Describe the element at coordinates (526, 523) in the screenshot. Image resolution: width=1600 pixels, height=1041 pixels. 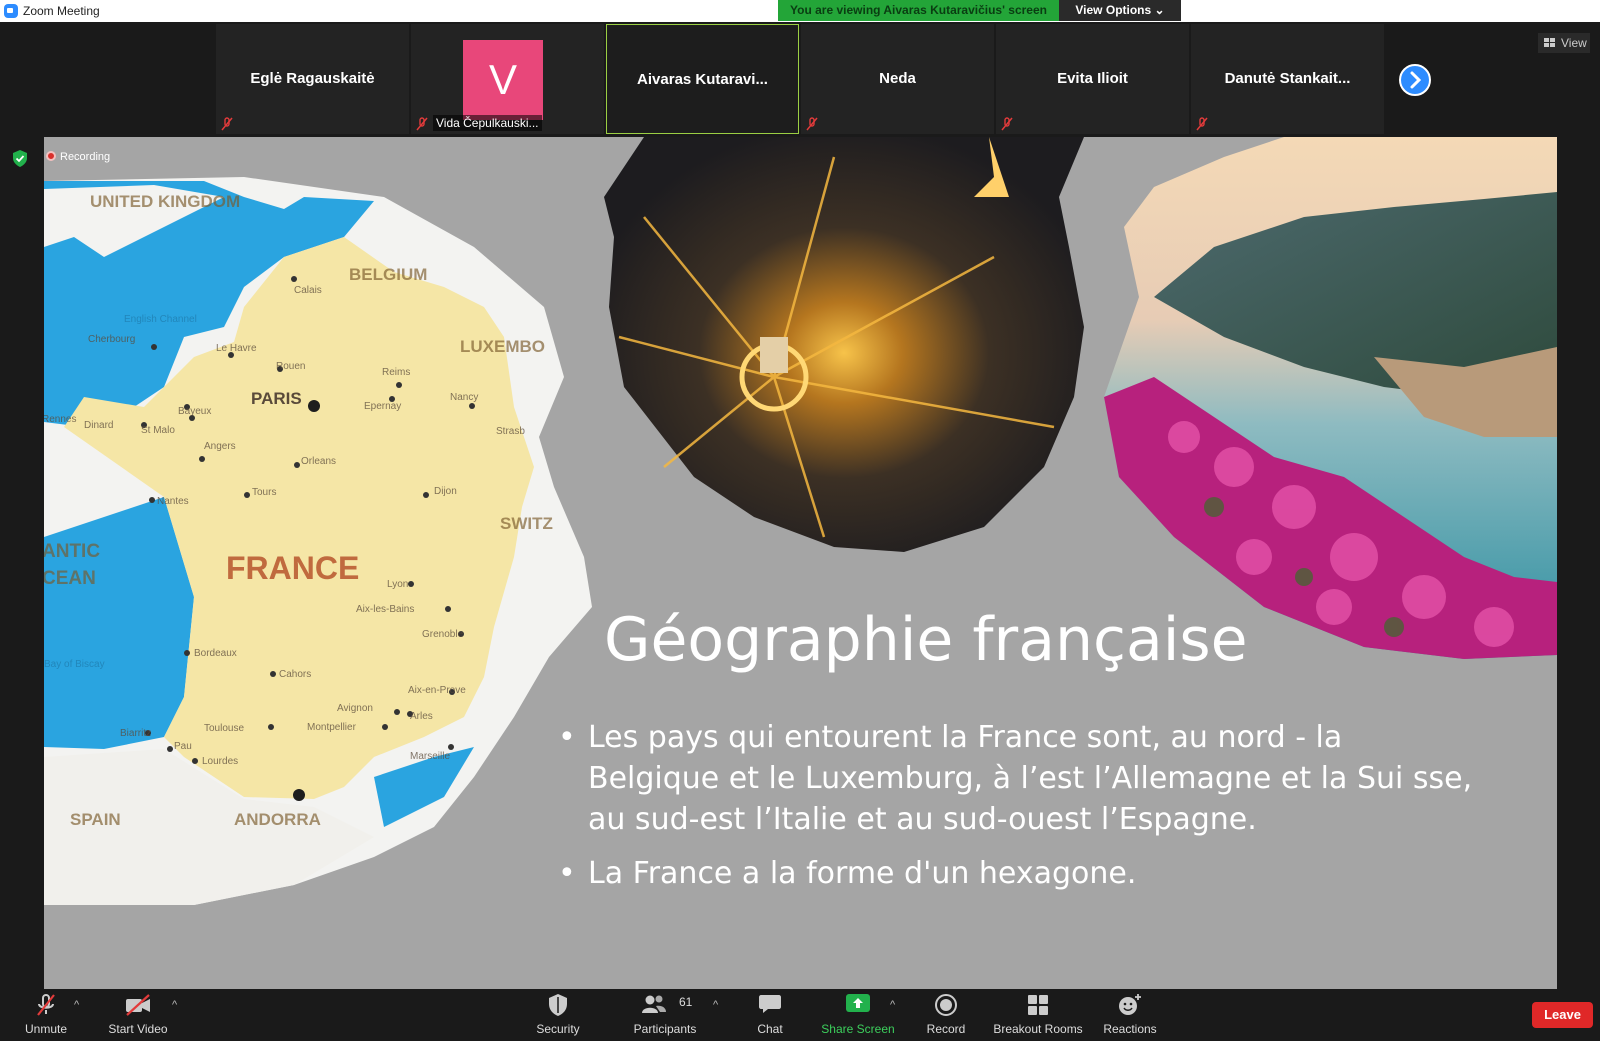
I see `map-label-switzerland: SWITZ` at that location.